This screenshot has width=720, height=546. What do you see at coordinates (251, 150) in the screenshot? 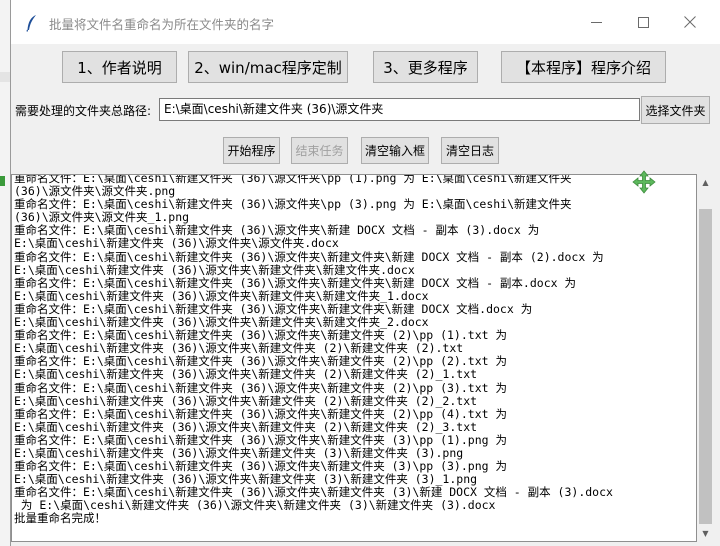
I see `start-button: 开始程序` at bounding box center [251, 150].